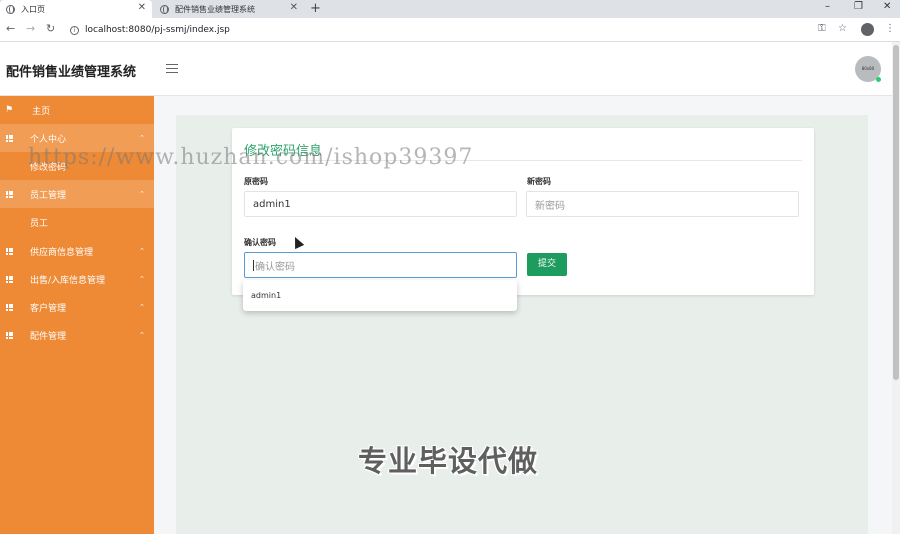 Image resolution: width=900 pixels, height=534 pixels. What do you see at coordinates (539, 181) in the screenshot?
I see `new-password-label: 新密码` at bounding box center [539, 181].